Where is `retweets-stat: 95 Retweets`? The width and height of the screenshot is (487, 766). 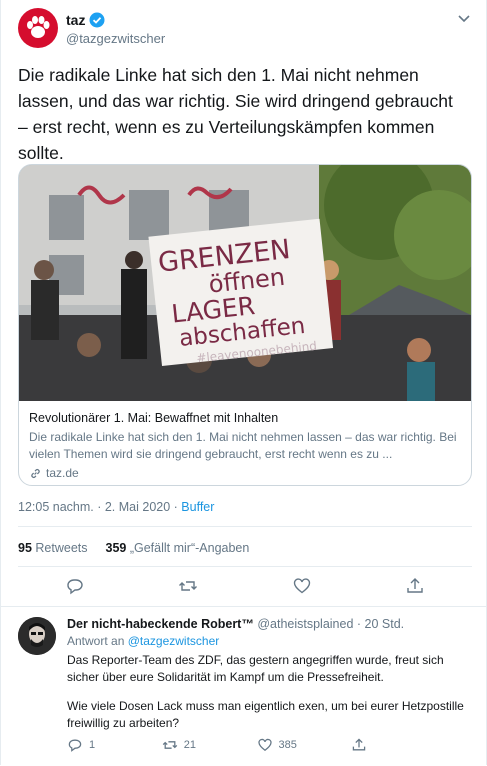
retweets-stat: 95 Retweets is located at coordinates (53, 548).